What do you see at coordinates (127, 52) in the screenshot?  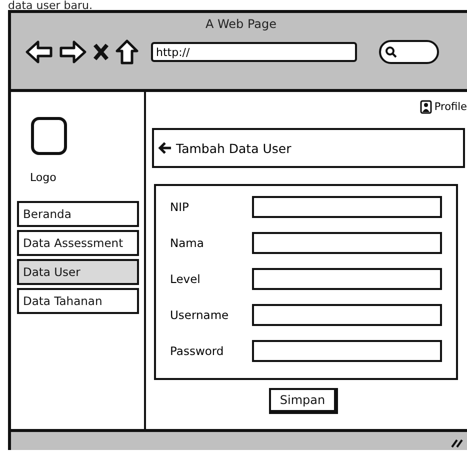 I see `home-icon` at bounding box center [127, 52].